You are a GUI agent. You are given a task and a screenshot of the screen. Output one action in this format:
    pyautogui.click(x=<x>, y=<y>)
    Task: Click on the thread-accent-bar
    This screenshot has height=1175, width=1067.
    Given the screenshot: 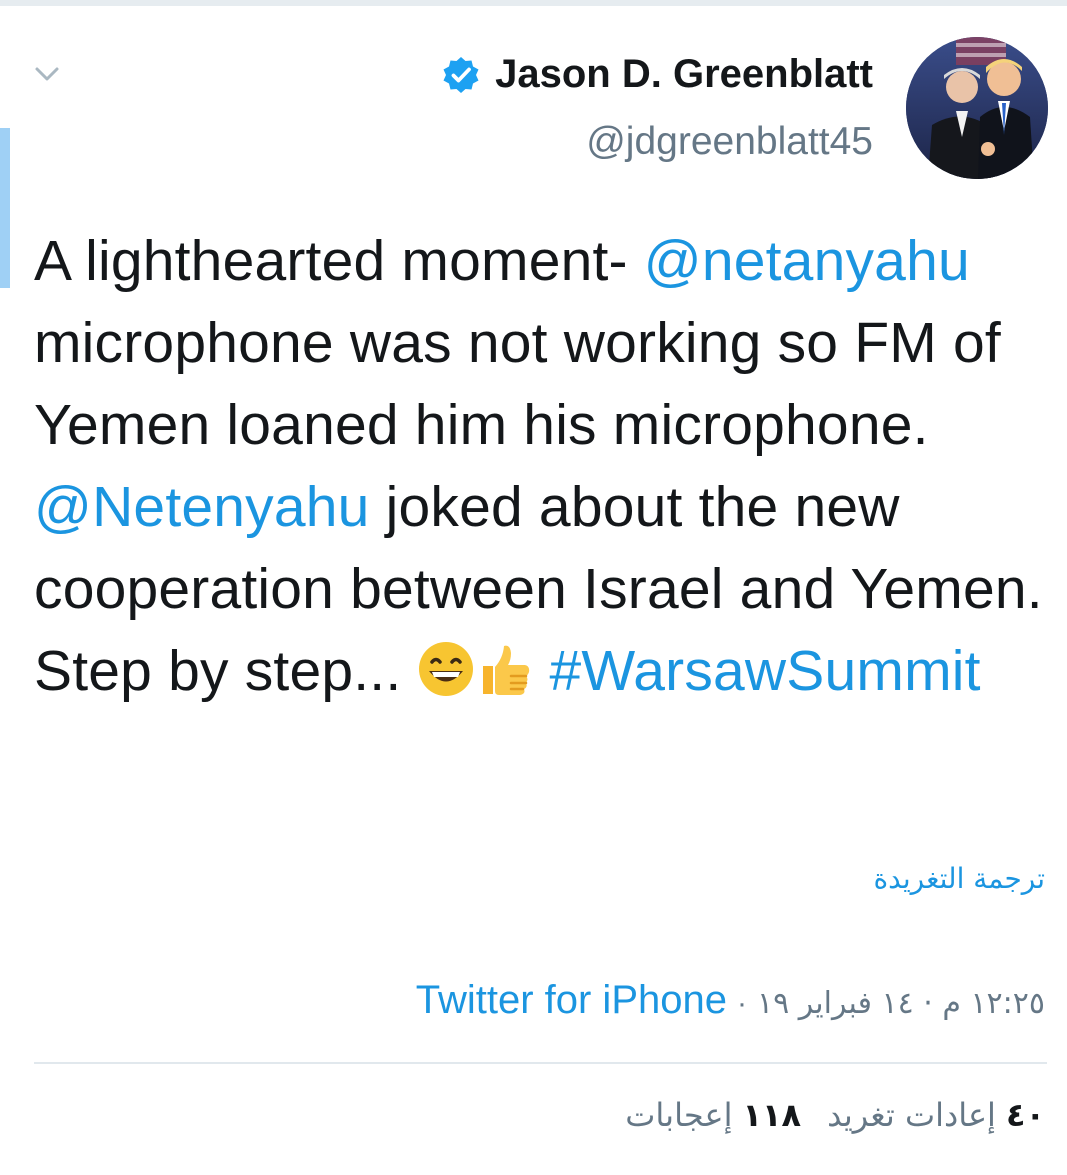 What is the action you would take?
    pyautogui.click(x=5, y=208)
    